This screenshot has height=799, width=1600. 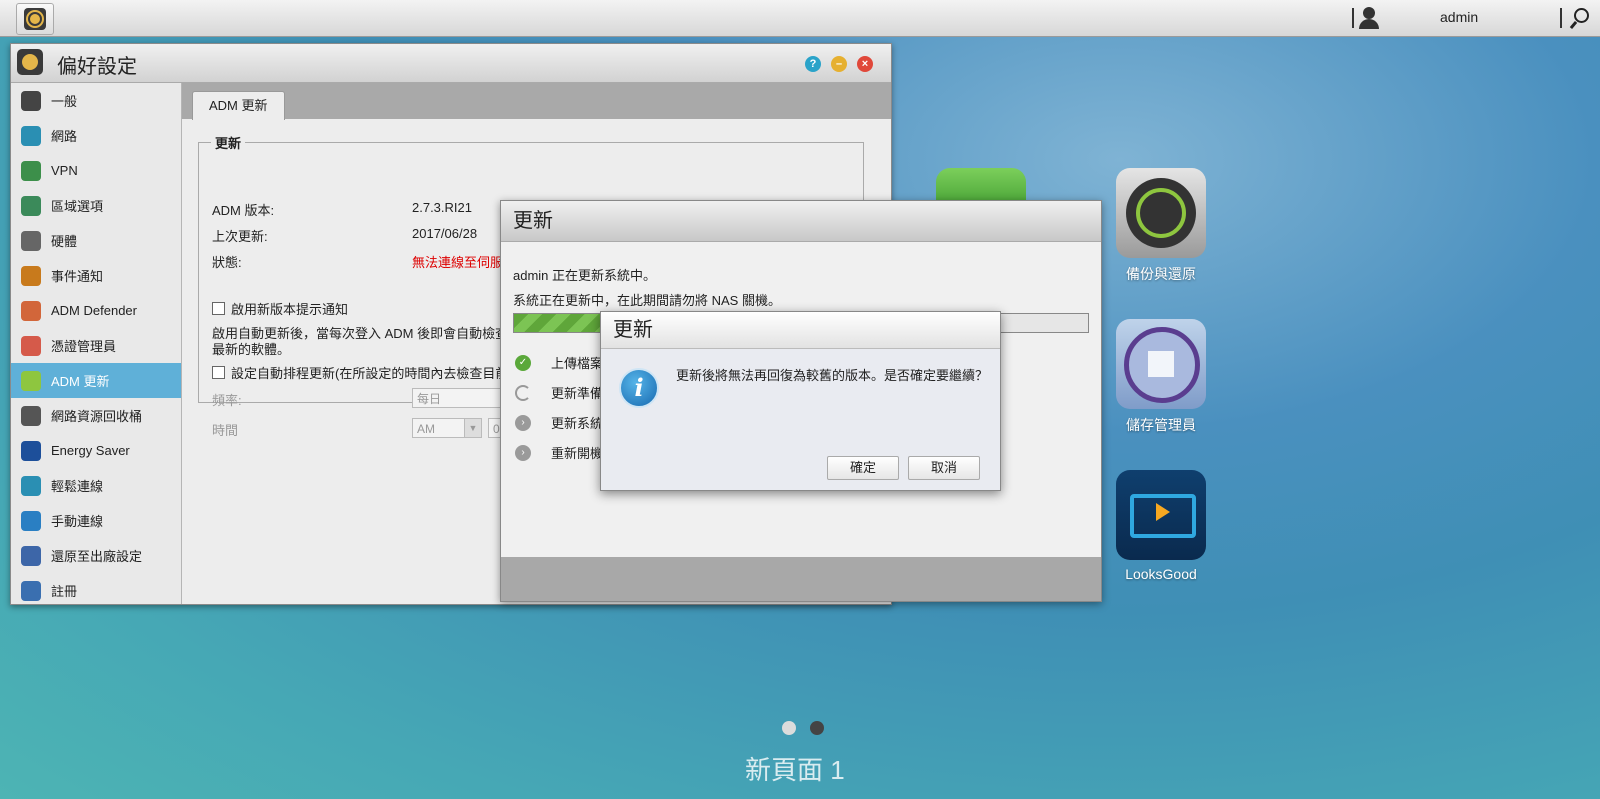 I want to click on desktop-icon-partial, so click(x=981, y=185).